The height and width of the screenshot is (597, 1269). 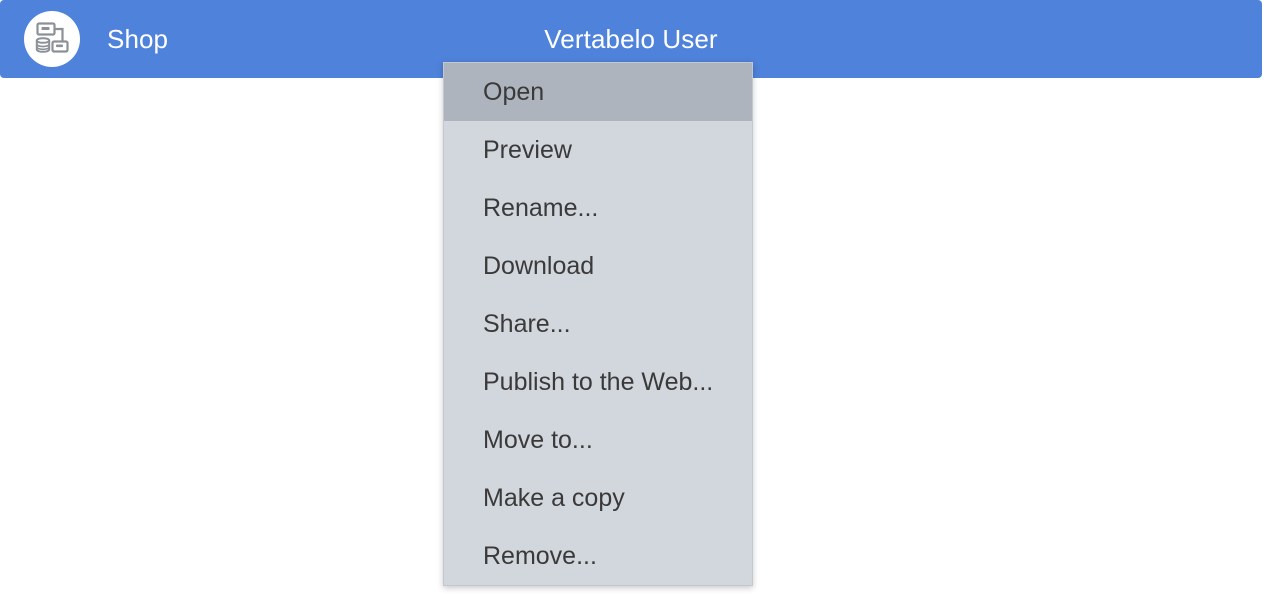 I want to click on menu-item-make-a-copy: Make a copy, so click(x=598, y=498).